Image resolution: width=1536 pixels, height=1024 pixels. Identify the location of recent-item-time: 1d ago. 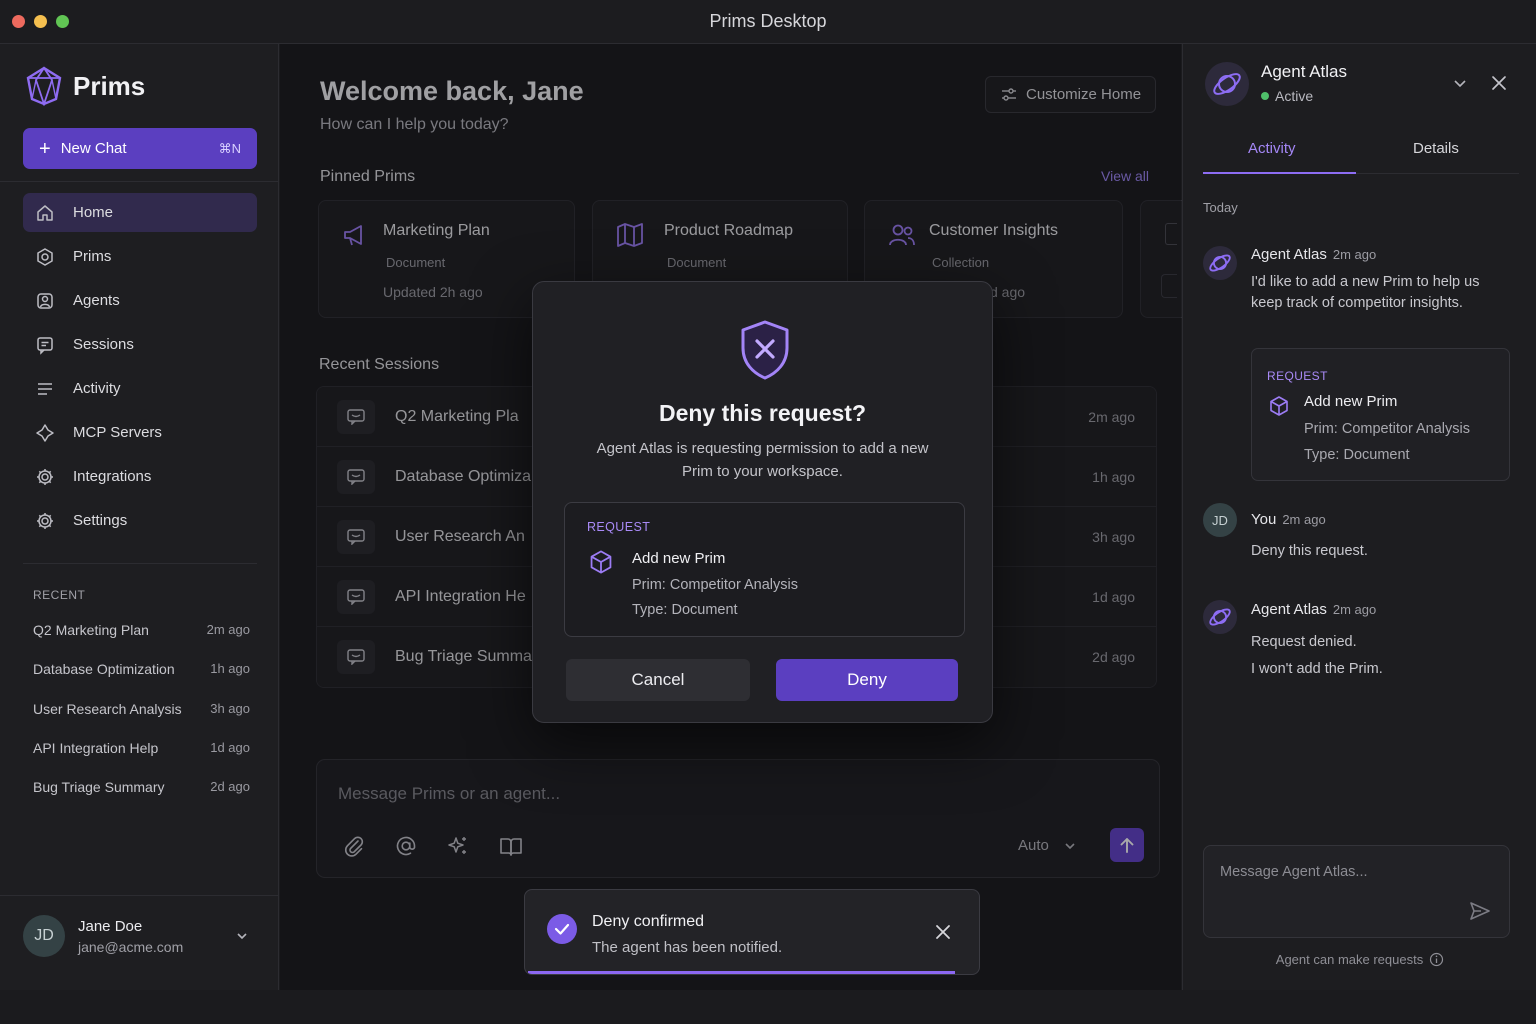
(230, 747).